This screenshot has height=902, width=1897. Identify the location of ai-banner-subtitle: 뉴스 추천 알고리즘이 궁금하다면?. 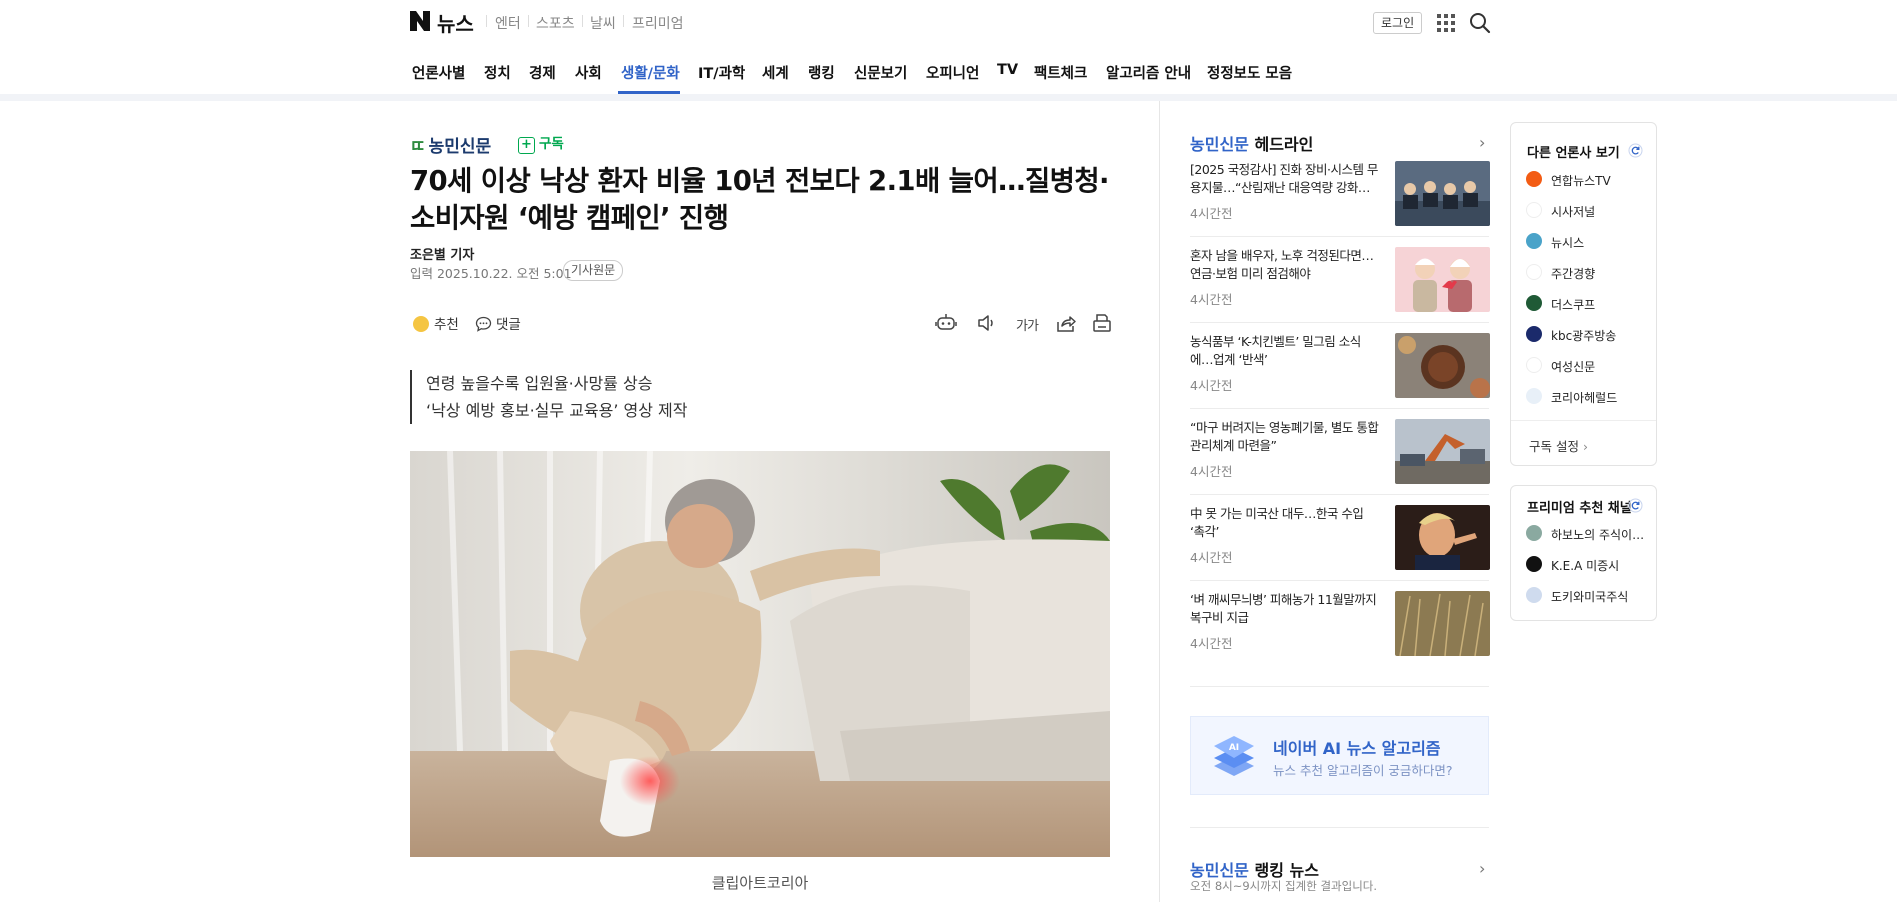
(1363, 770).